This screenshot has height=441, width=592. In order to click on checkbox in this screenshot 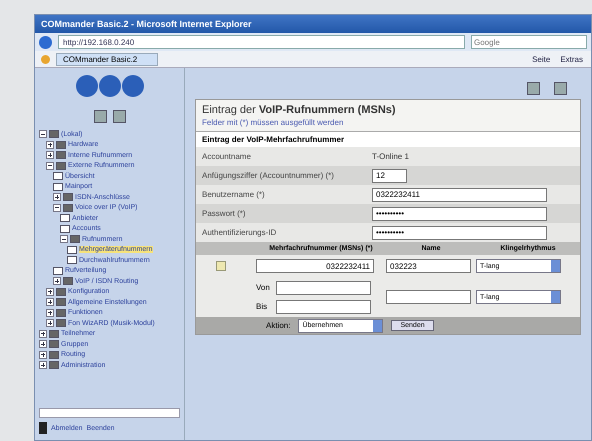, I will do `click(221, 266)`.